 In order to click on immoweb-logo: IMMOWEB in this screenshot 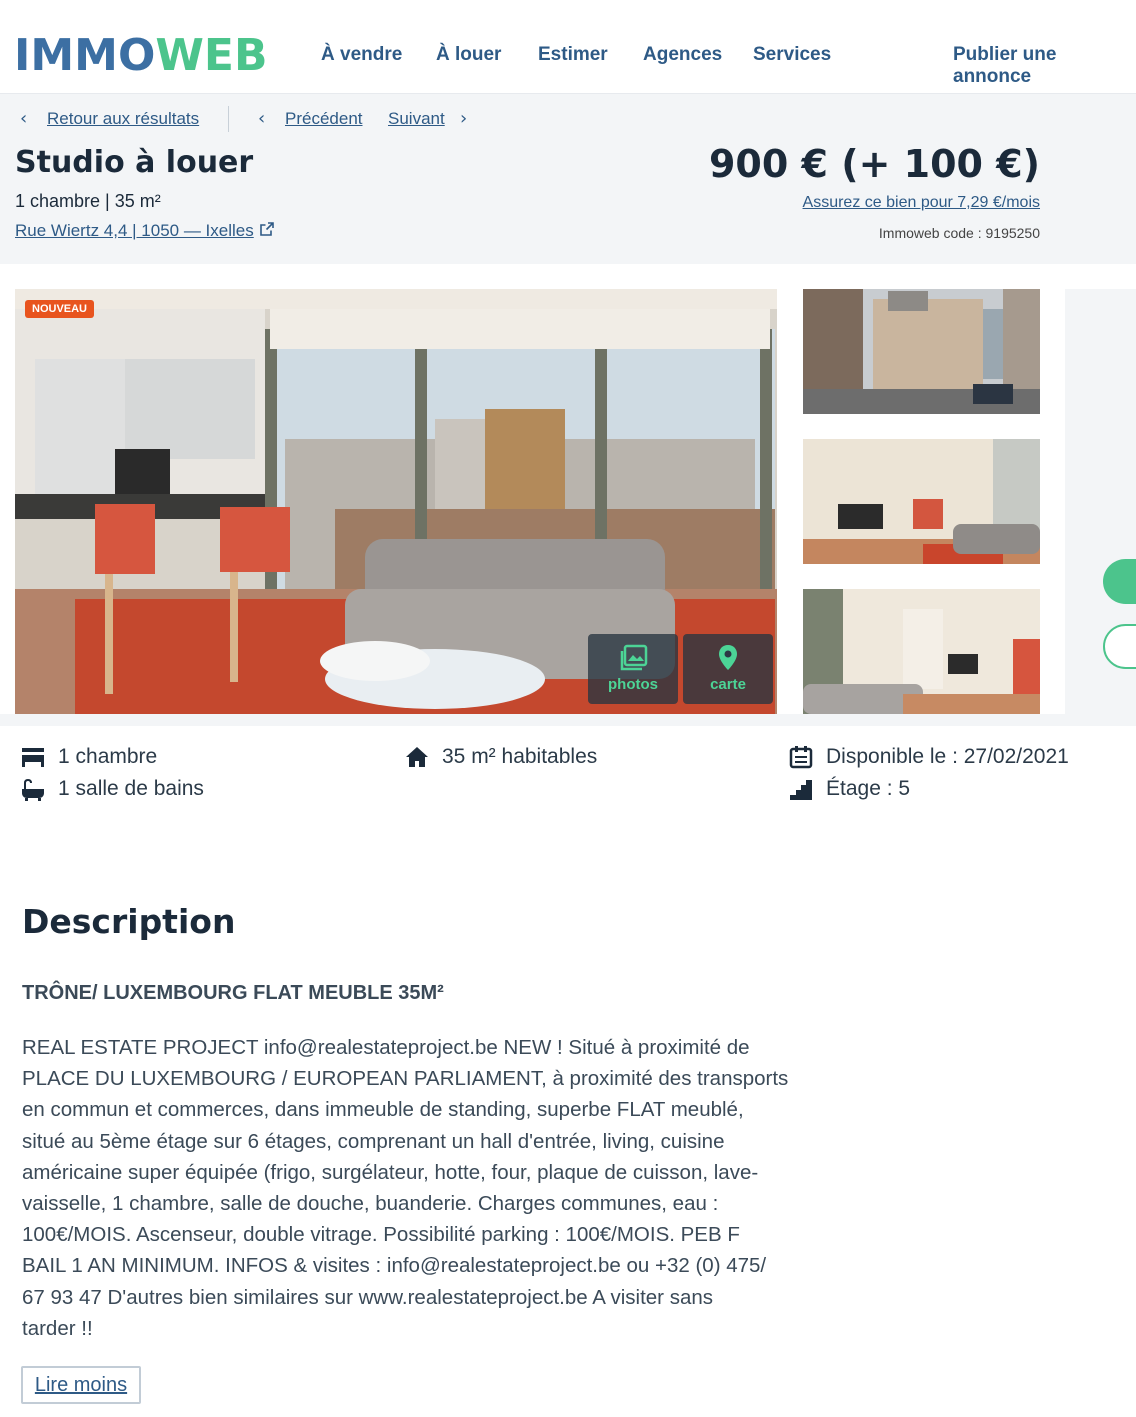, I will do `click(141, 56)`.